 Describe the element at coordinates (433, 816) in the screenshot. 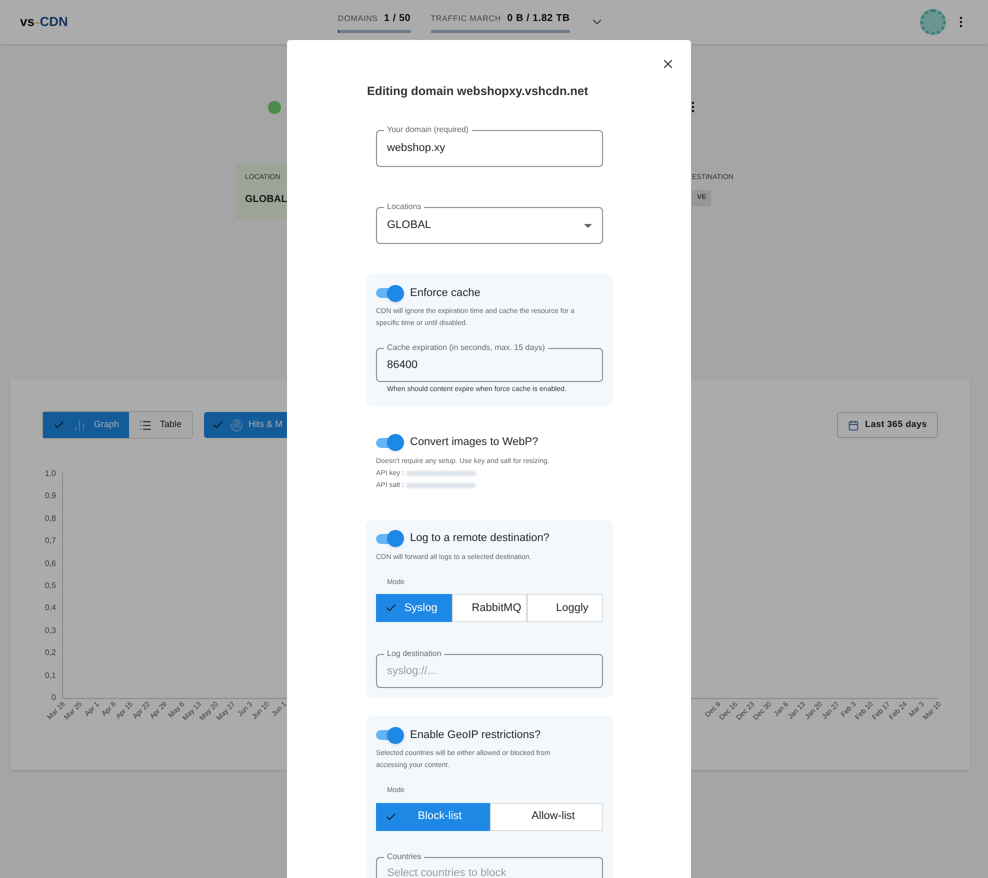

I see `mode-option: Block-list` at that location.